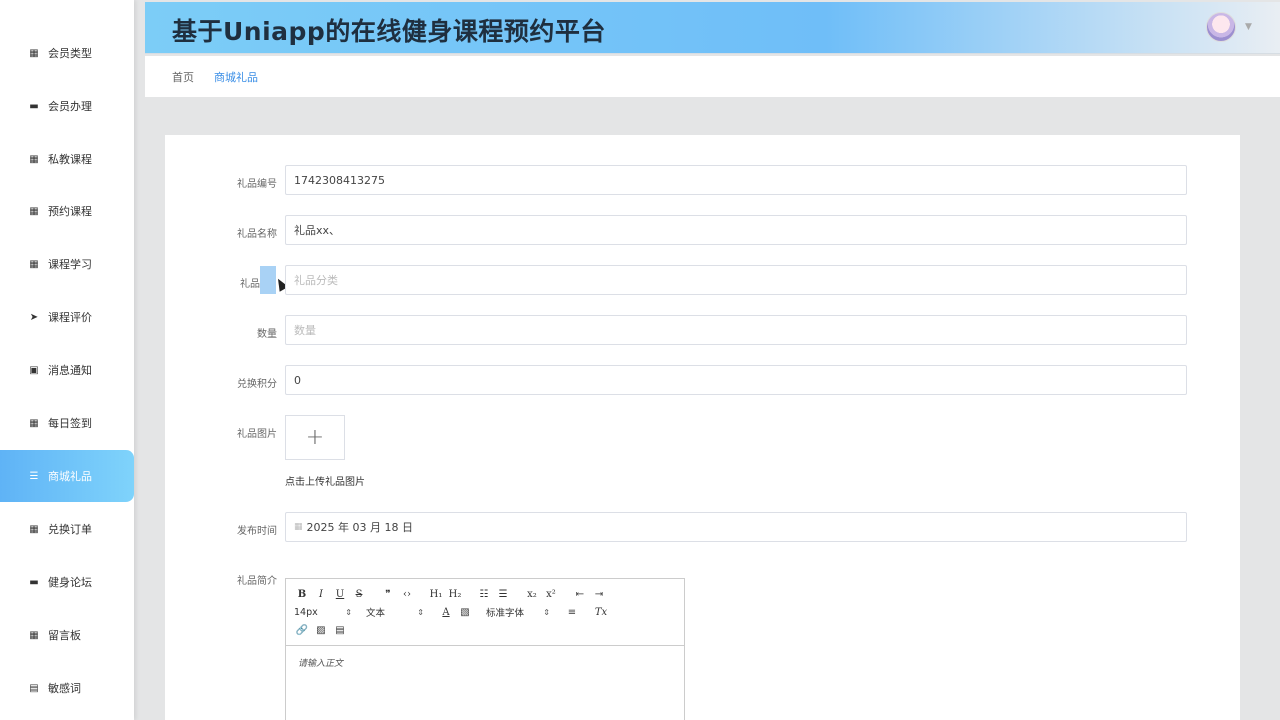 The image size is (1280, 720). I want to click on publish-time-input: ▦ 2025 年 03 月 18 日, so click(736, 527).